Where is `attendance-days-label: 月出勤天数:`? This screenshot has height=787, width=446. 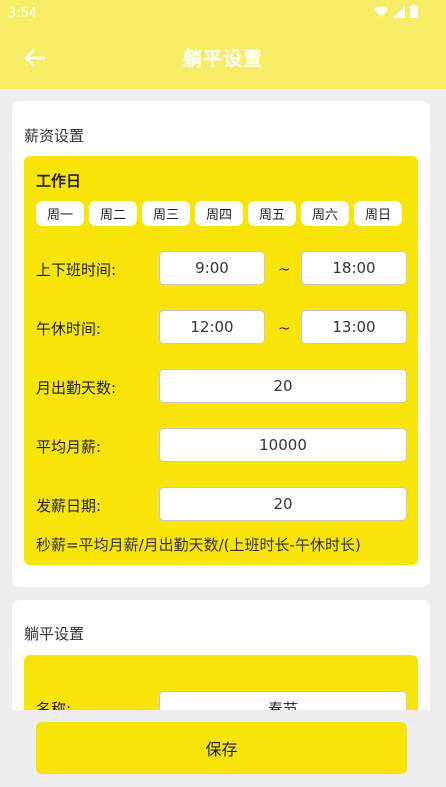 attendance-days-label: 月出勤天数: is located at coordinates (76, 388).